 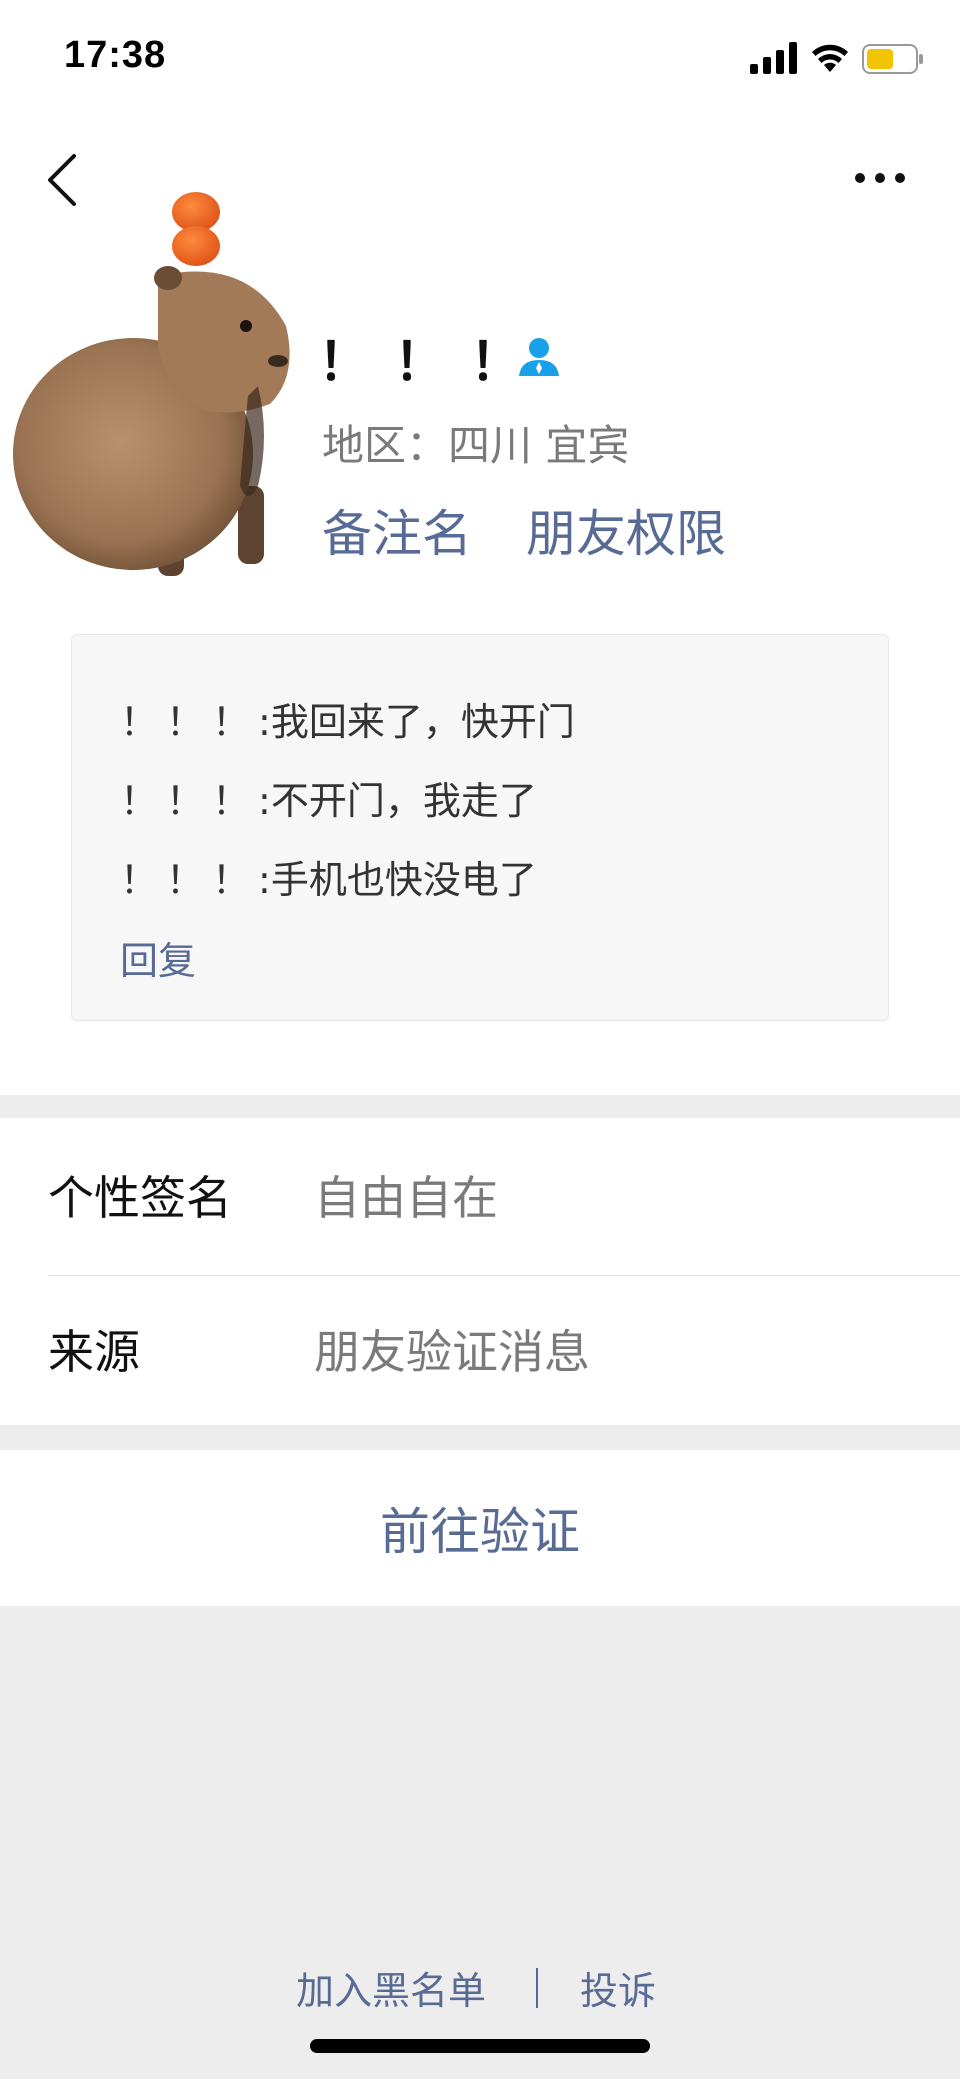 What do you see at coordinates (476, 445) in the screenshot?
I see `region-text: 地区：四川 宜宾` at bounding box center [476, 445].